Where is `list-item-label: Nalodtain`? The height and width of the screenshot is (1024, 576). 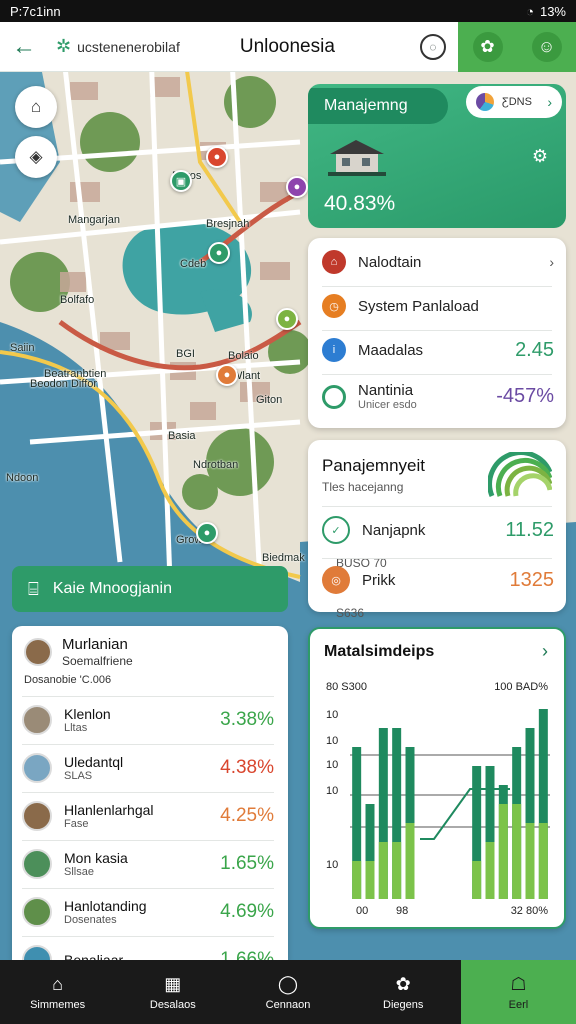 list-item-label: Nalodtain is located at coordinates (390, 262).